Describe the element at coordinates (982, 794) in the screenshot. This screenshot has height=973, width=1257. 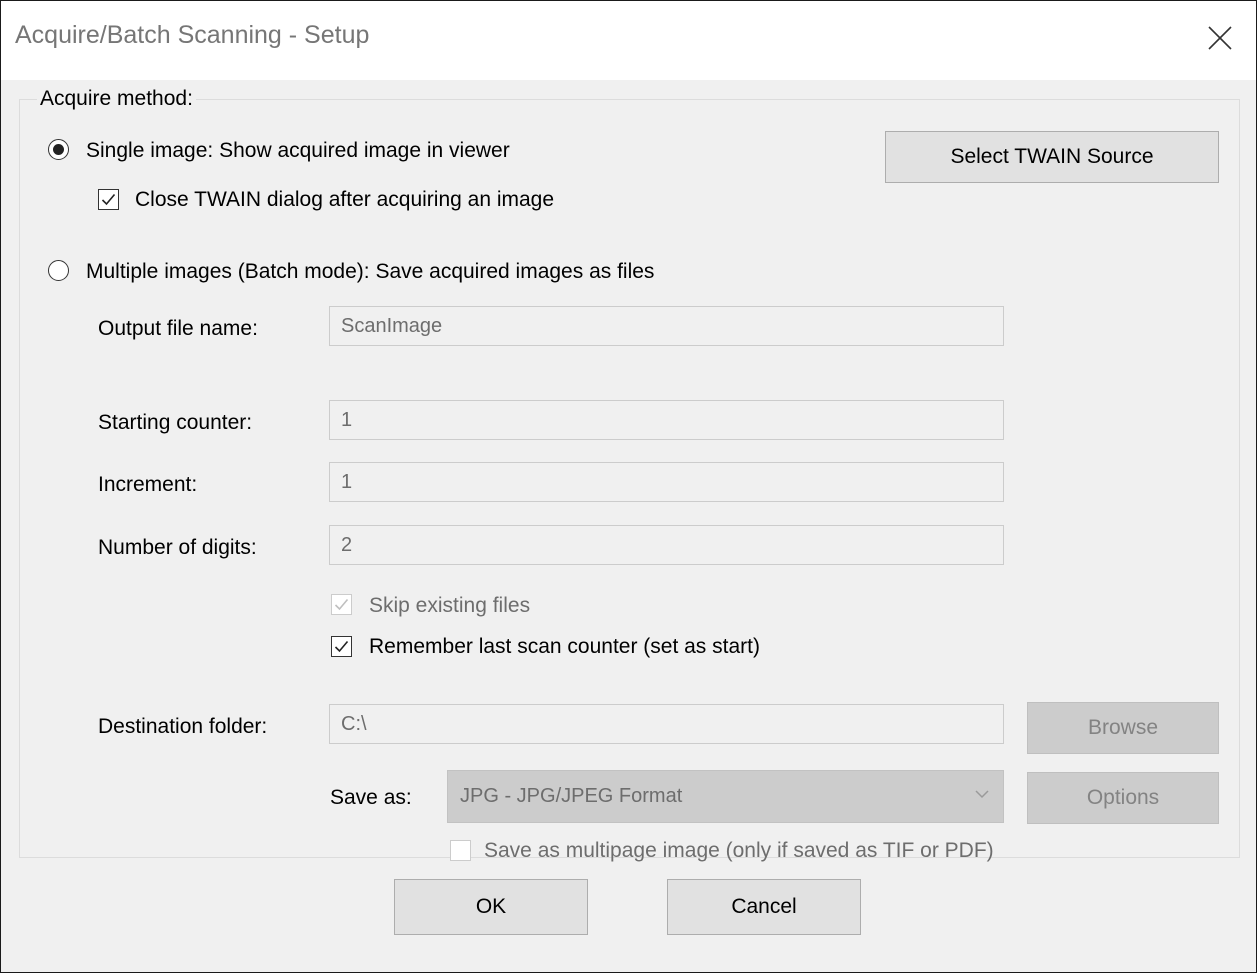
I see `chevron-down-icon` at that location.